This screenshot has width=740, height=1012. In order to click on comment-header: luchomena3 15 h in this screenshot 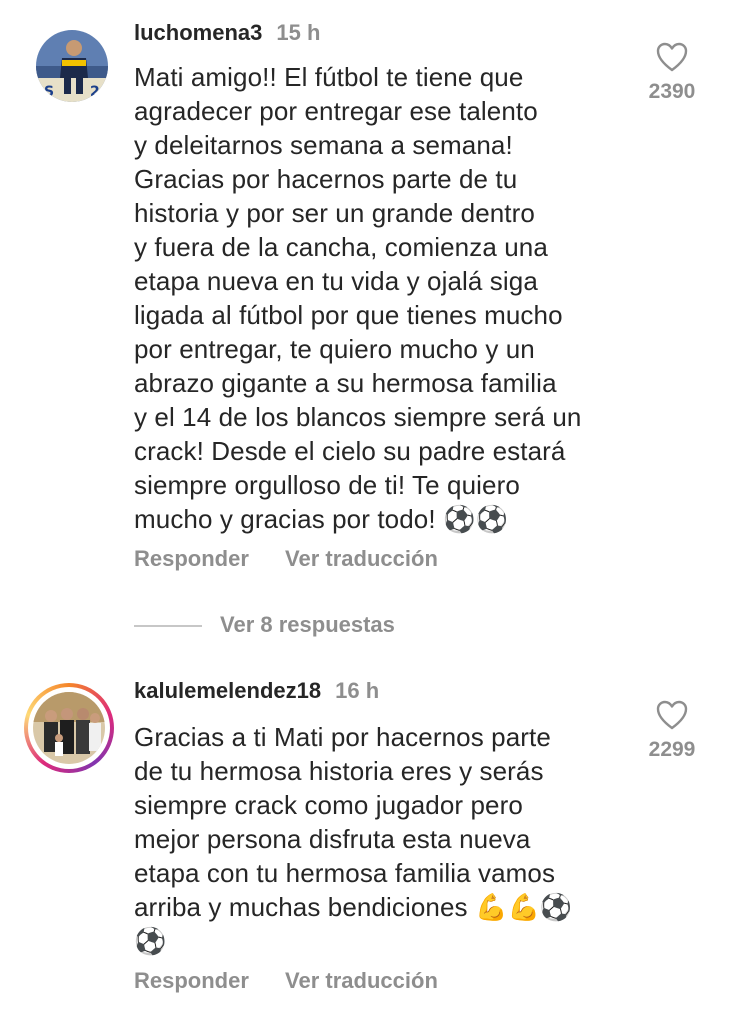, I will do `click(227, 33)`.